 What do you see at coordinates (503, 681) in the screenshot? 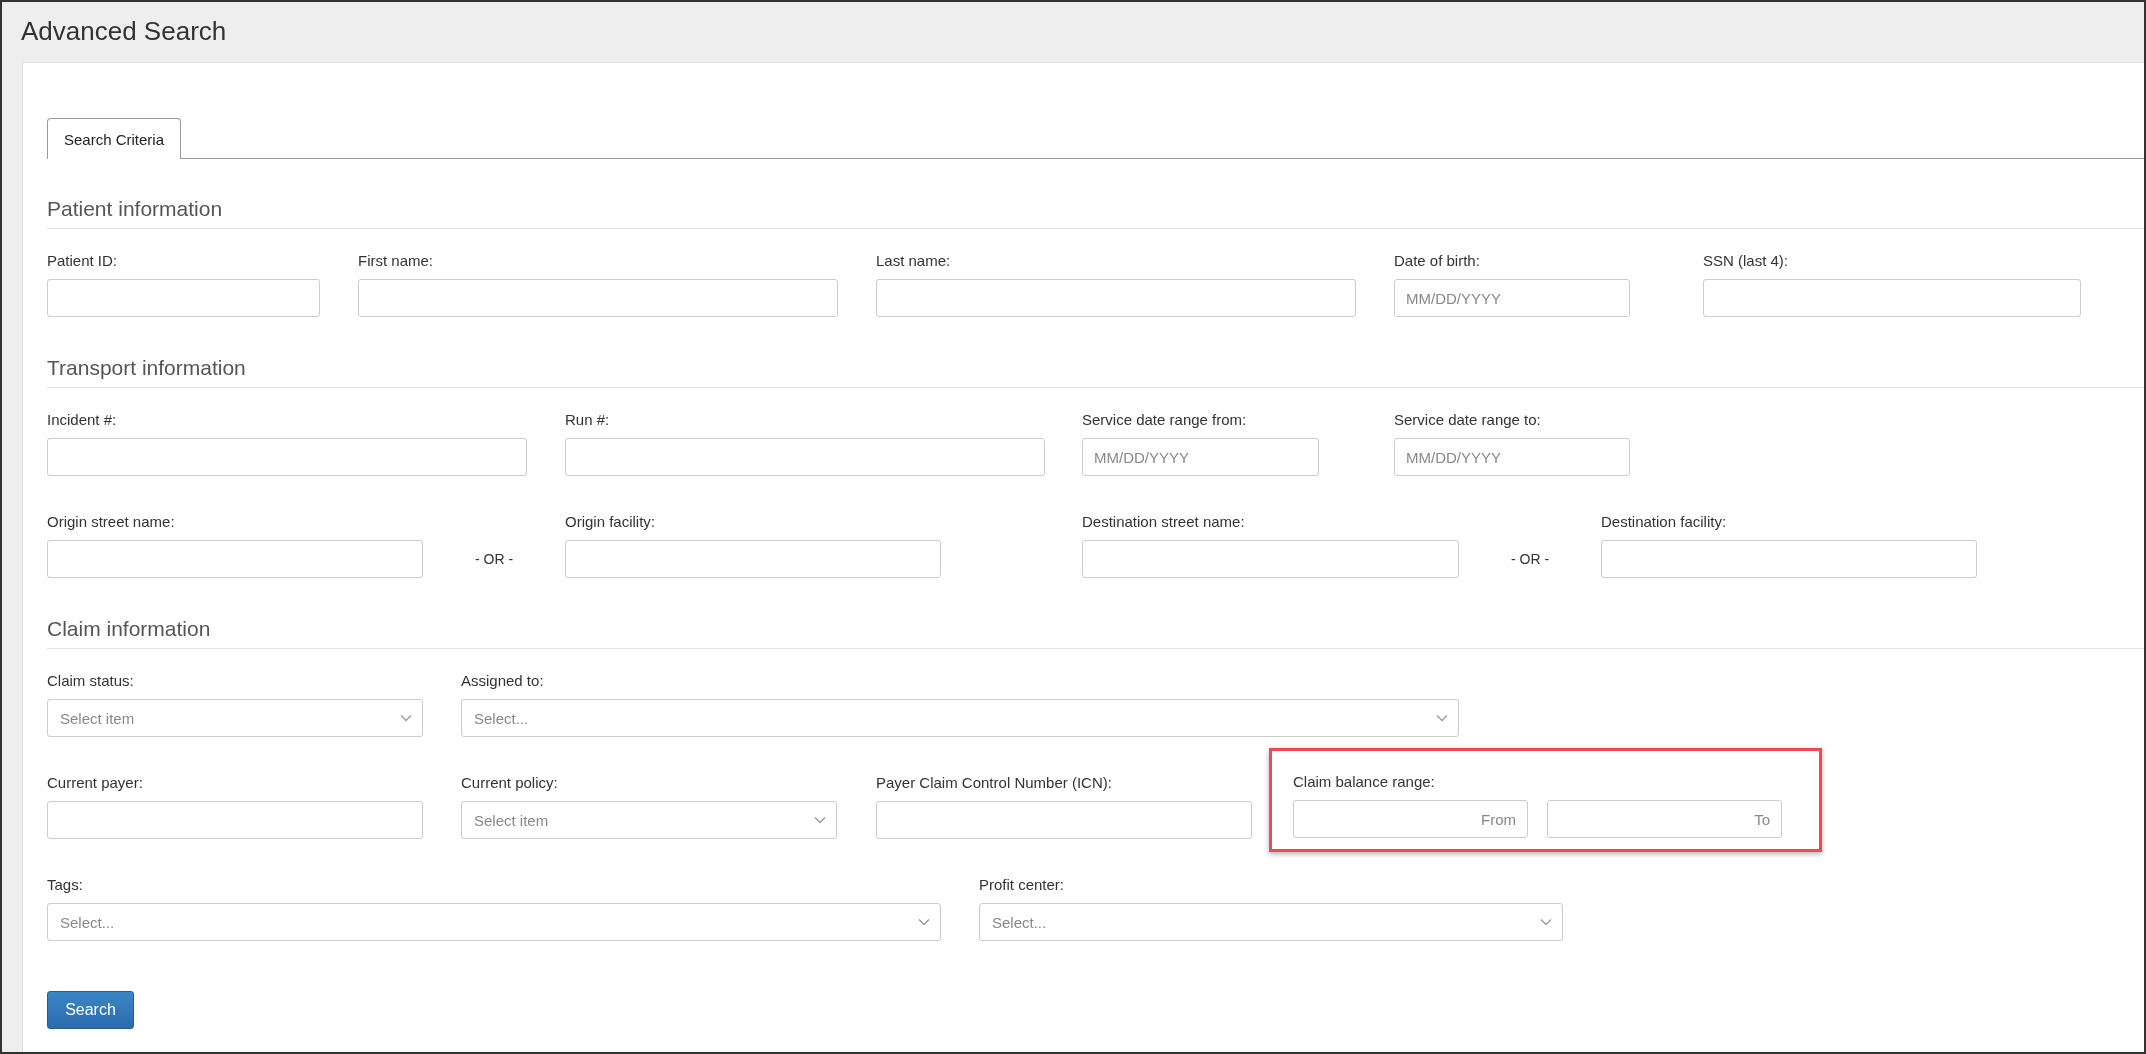
I see `field-label: Assigned to:` at bounding box center [503, 681].